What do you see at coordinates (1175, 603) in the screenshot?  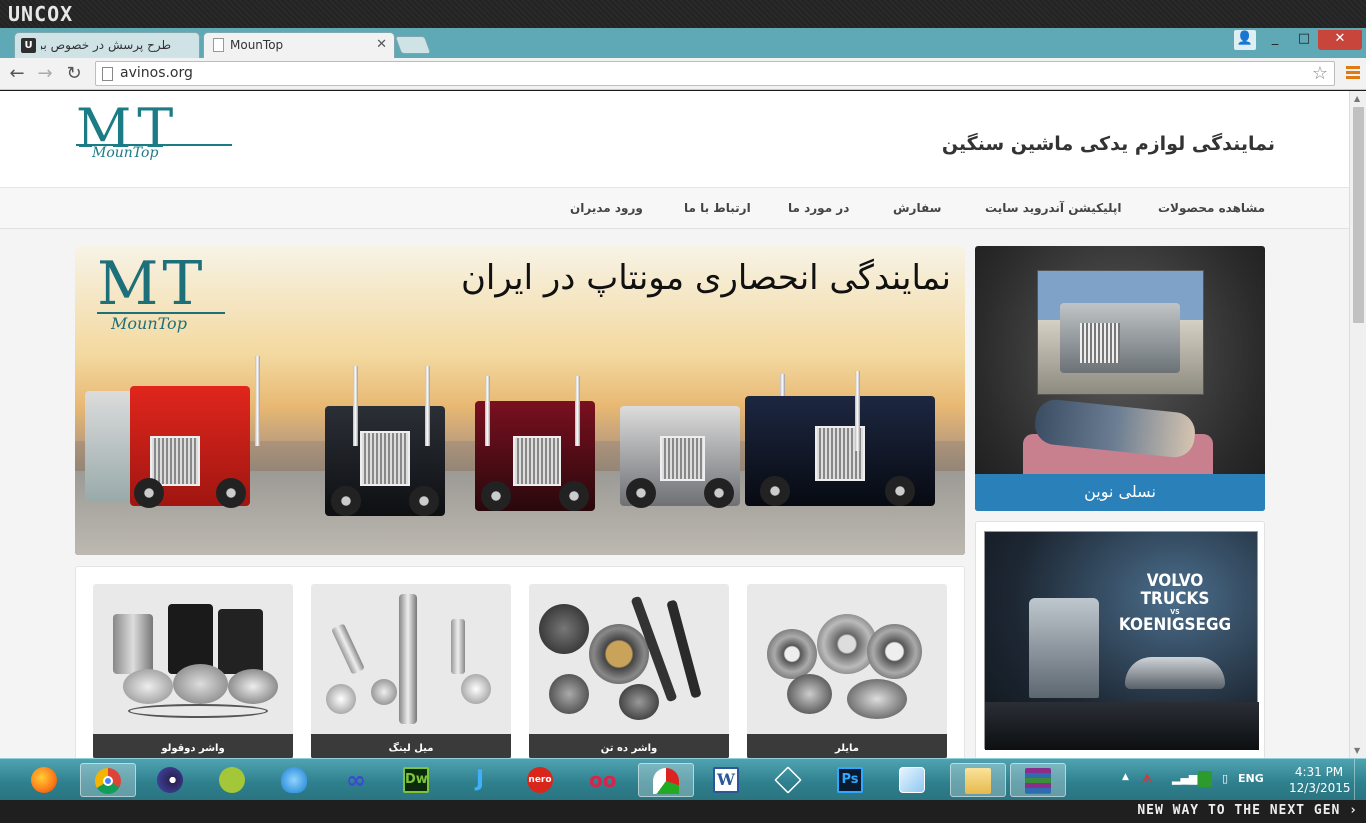 I see `video-title: VOLVO TRUCKS VS KOENIGSEGG` at bounding box center [1175, 603].